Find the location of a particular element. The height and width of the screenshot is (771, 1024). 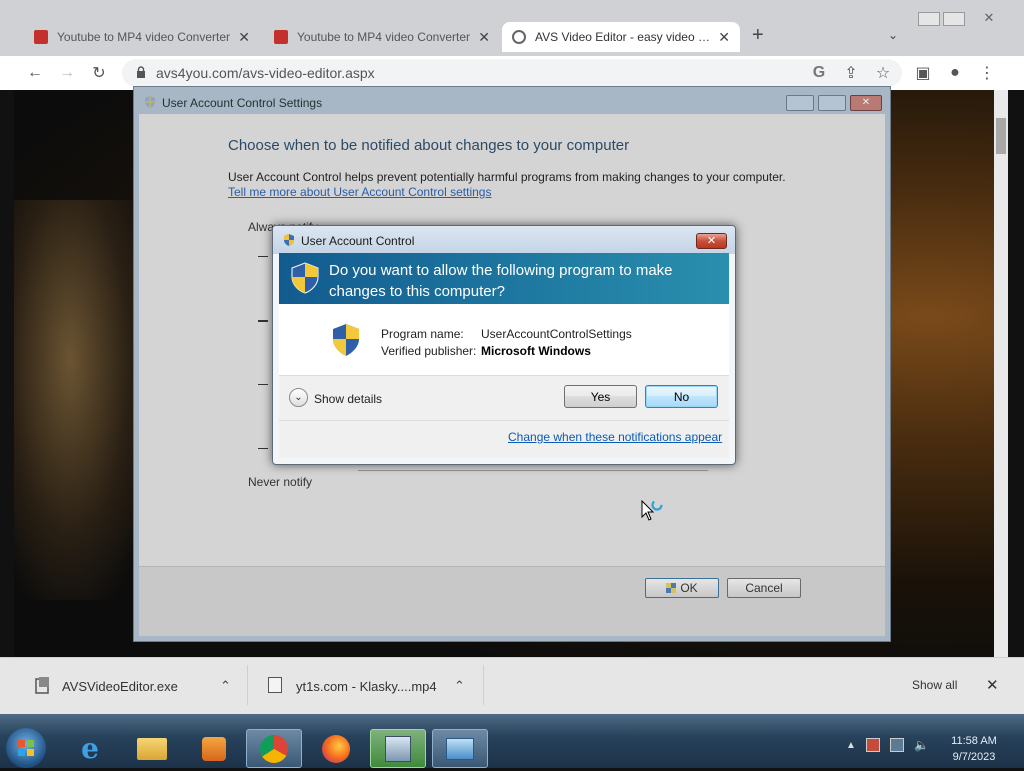

uac-app-icon is located at coordinates (398, 748).